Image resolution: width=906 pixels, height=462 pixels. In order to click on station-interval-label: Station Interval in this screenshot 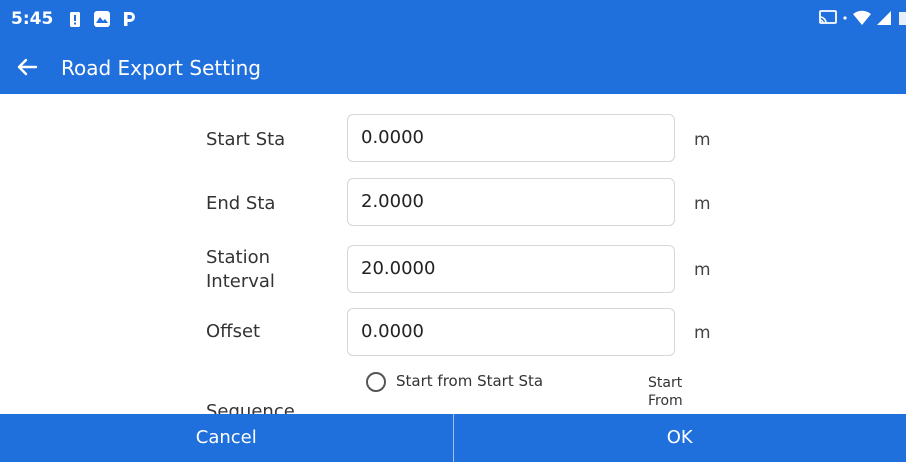, I will do `click(240, 270)`.